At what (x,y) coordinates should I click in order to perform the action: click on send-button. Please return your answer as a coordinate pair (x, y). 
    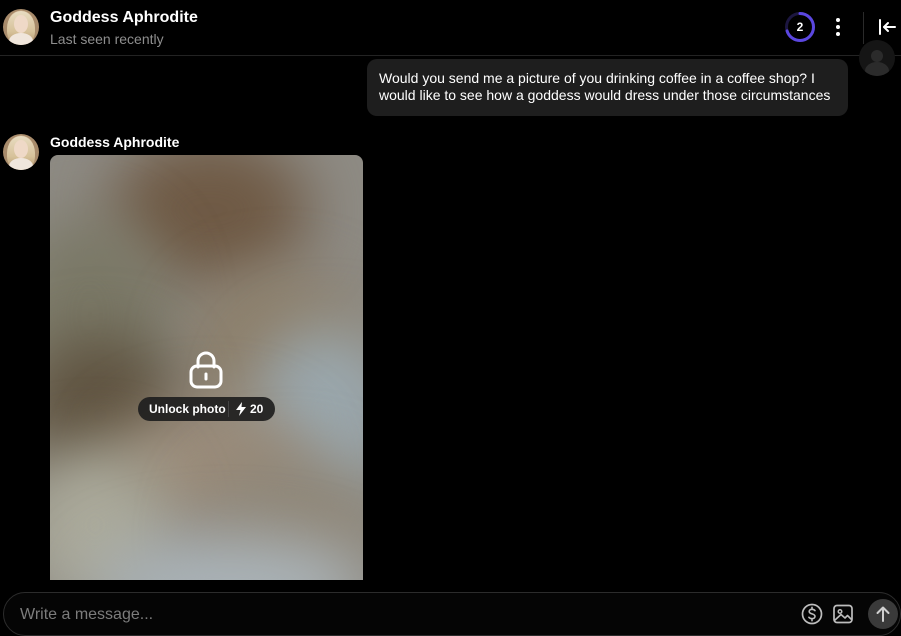
    Looking at the image, I should click on (883, 614).